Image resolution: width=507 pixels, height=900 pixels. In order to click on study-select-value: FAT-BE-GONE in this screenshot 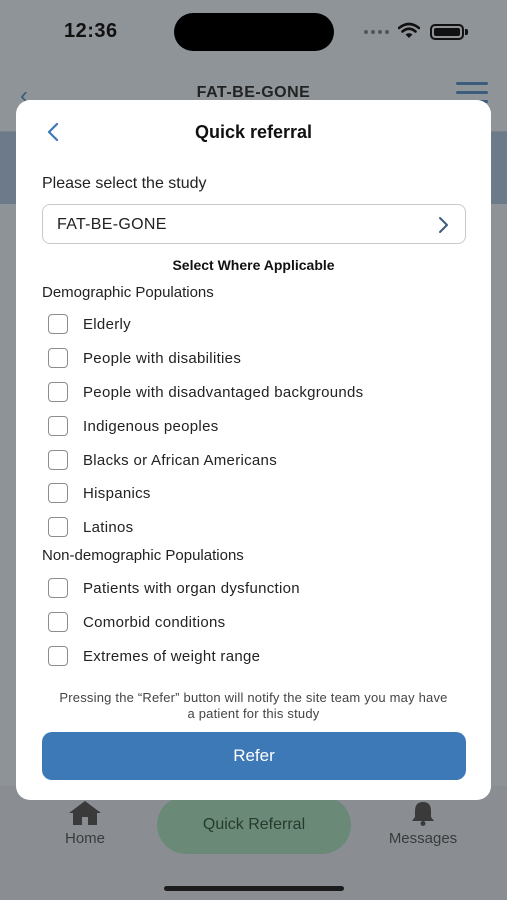, I will do `click(112, 224)`.